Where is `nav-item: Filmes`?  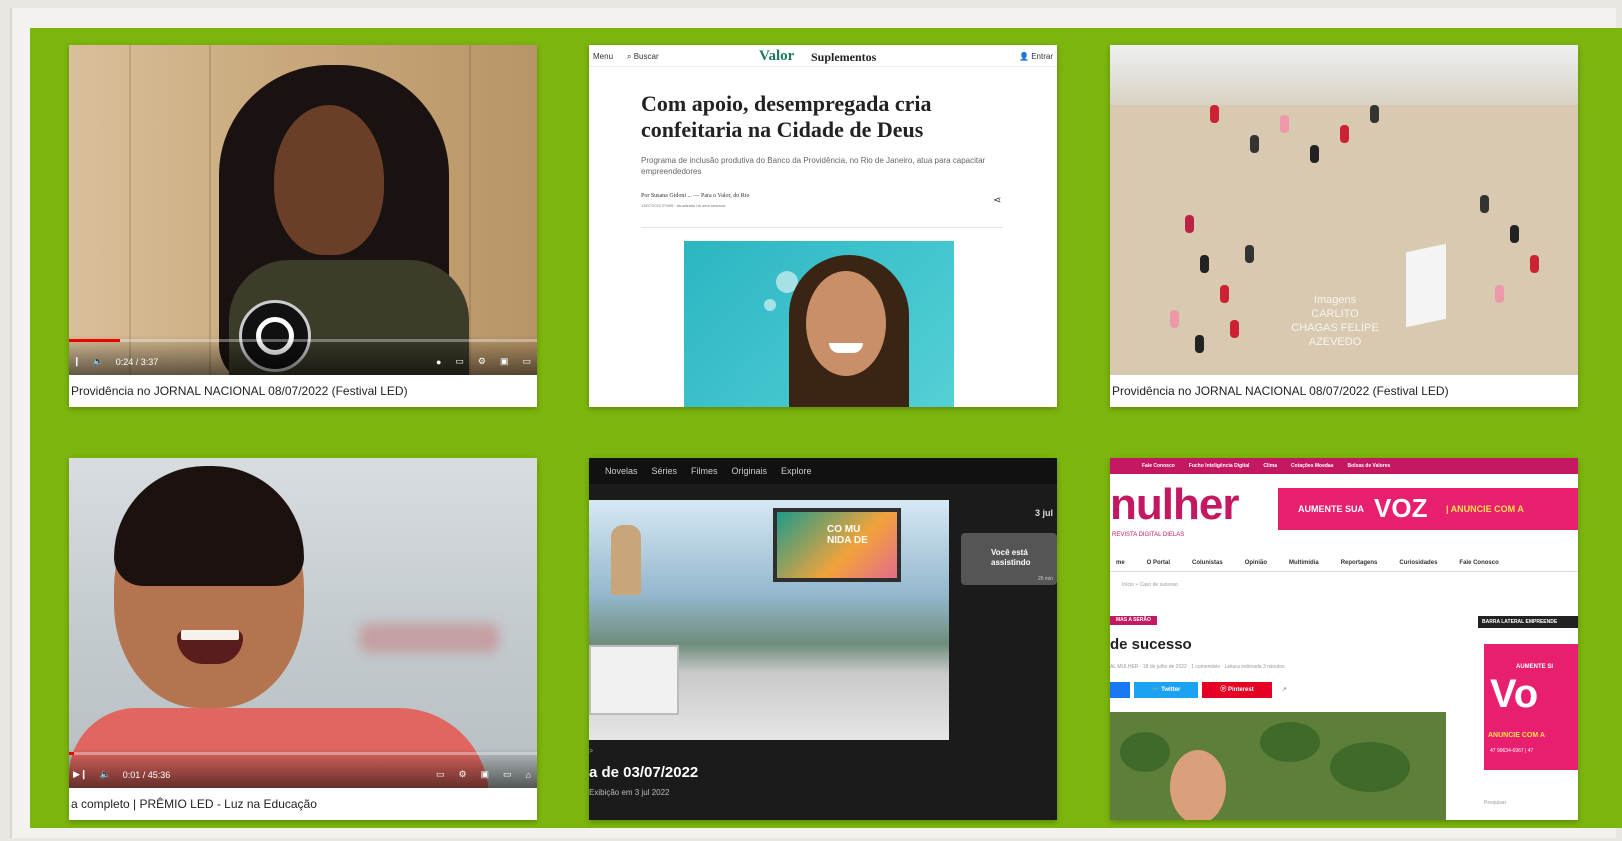
nav-item: Filmes is located at coordinates (704, 471).